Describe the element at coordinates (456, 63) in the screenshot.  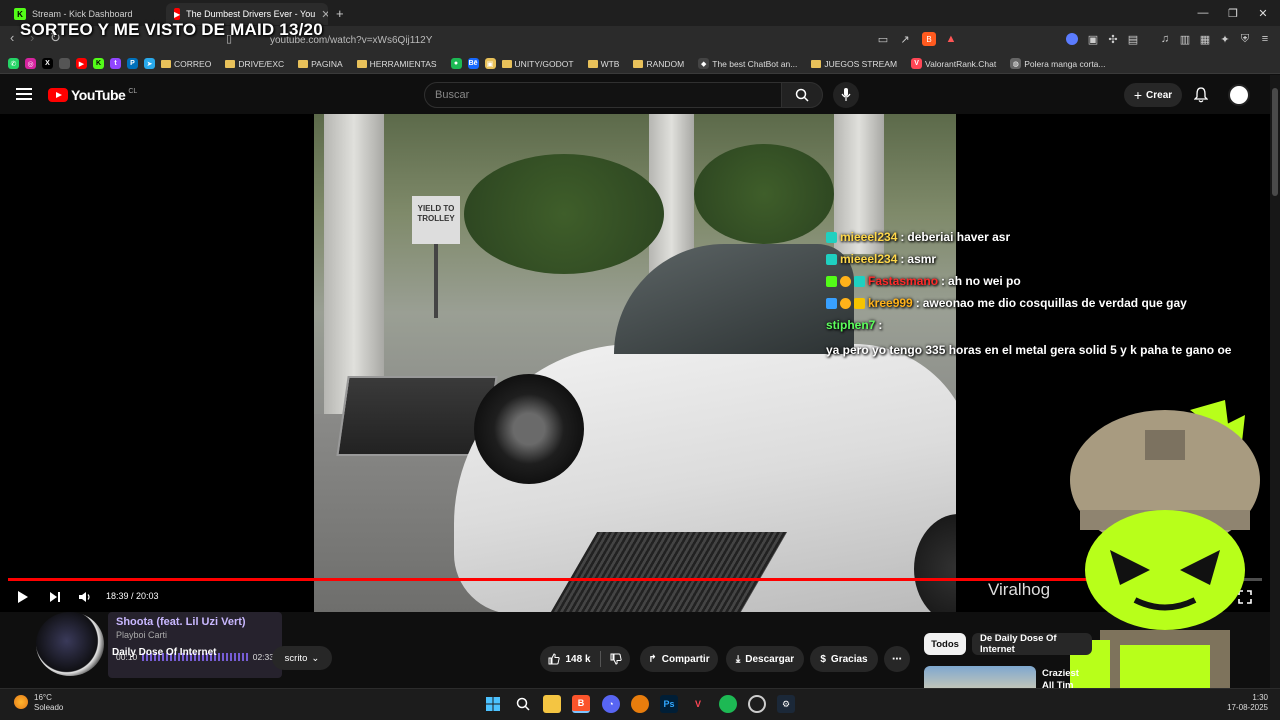
I see `spotify-bookmark-icon: ●` at that location.